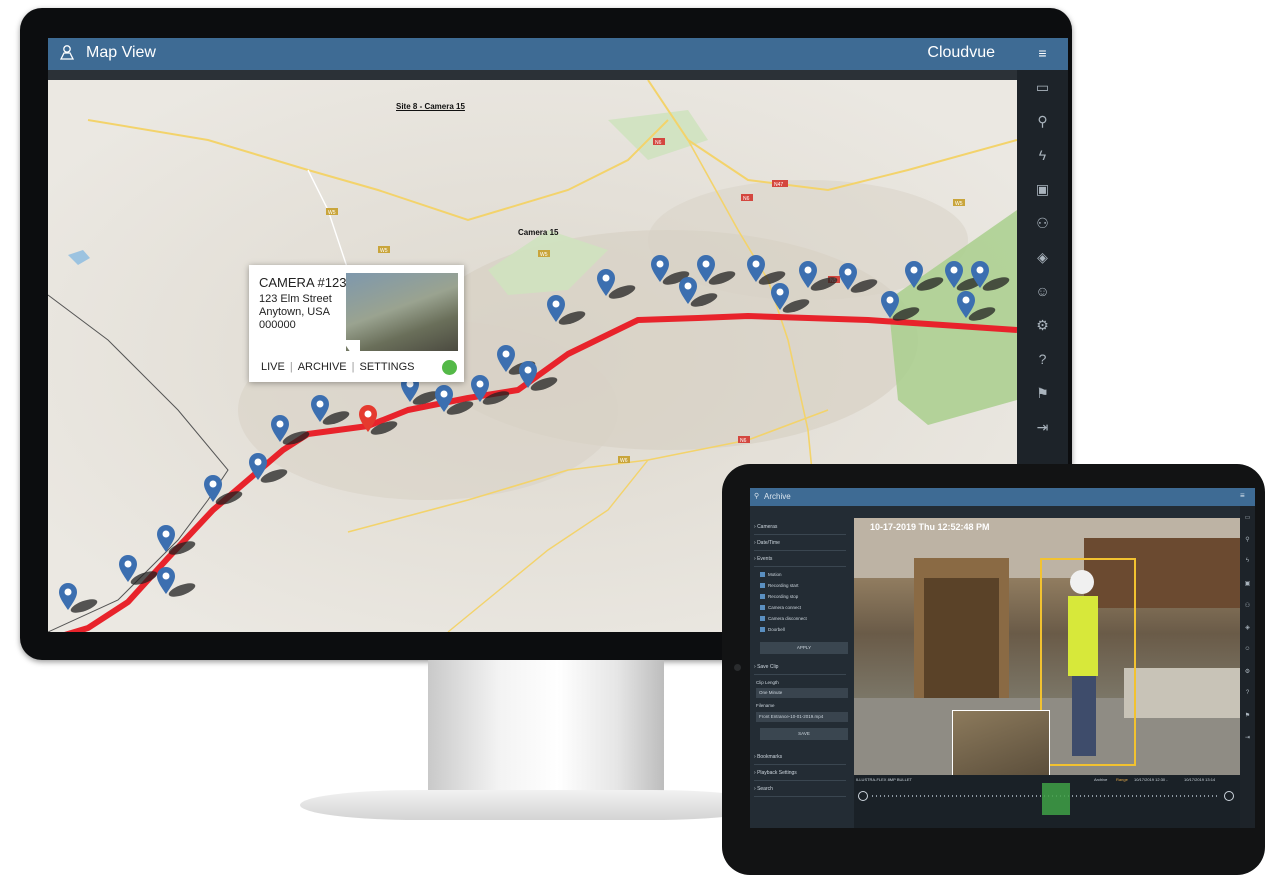  I want to click on road-label: N6, so click(743, 441).